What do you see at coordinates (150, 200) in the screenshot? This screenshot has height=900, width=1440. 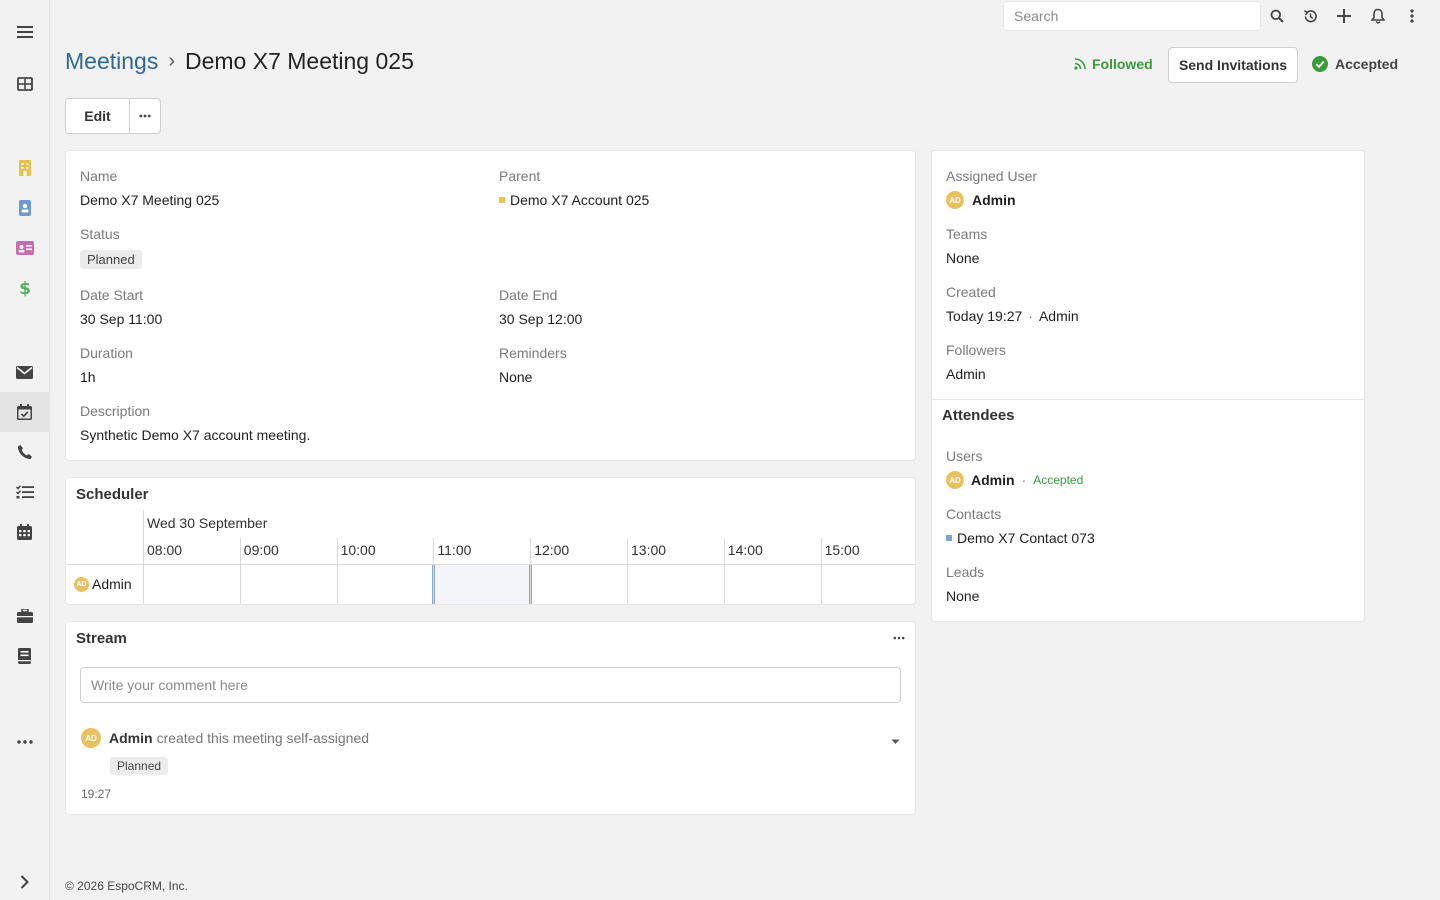 I see `name-value: Demo X7 Meeting 025` at bounding box center [150, 200].